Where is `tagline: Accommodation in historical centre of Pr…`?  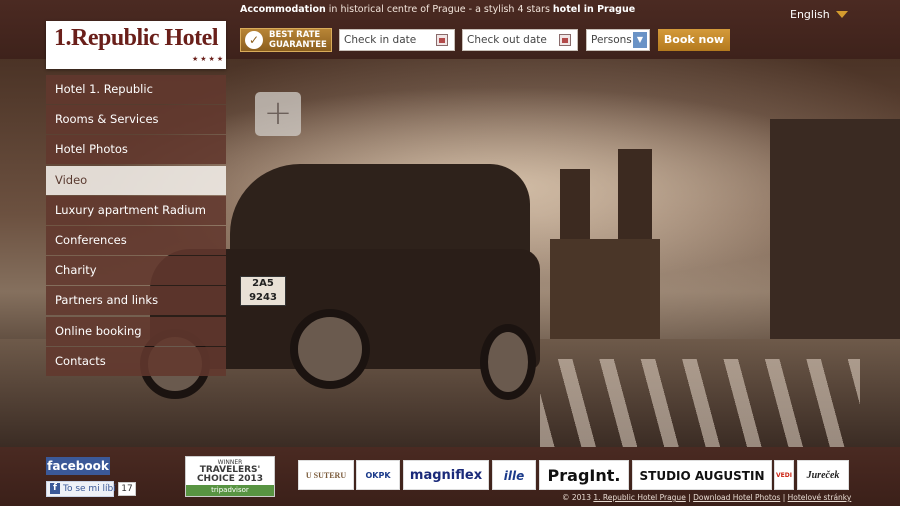
tagline: Accommodation in historical centre of Pr… is located at coordinates (437, 9).